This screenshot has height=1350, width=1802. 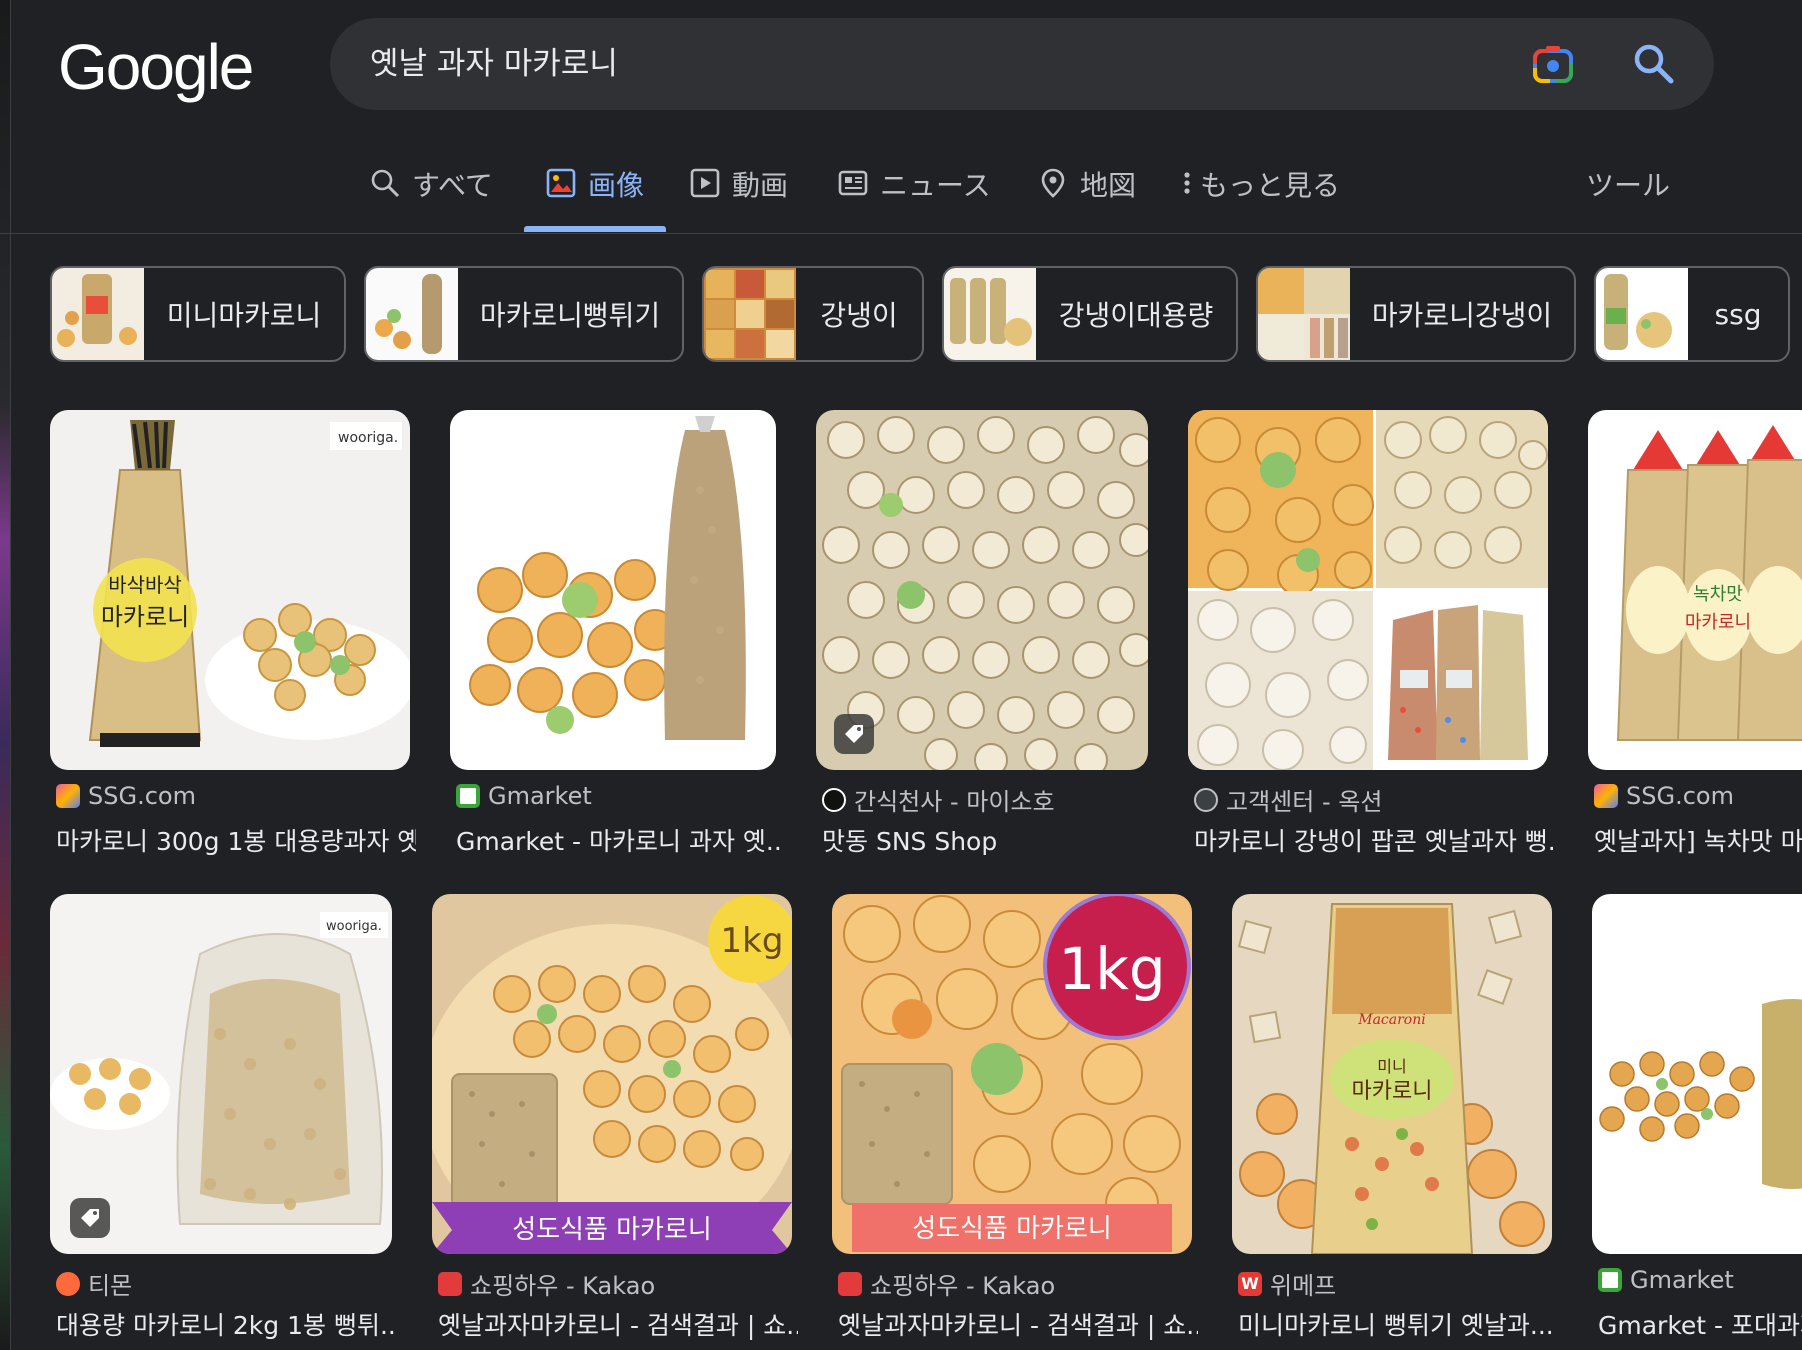 What do you see at coordinates (1718, 594) in the screenshot?
I see `bag-label: 녹차맛` at bounding box center [1718, 594].